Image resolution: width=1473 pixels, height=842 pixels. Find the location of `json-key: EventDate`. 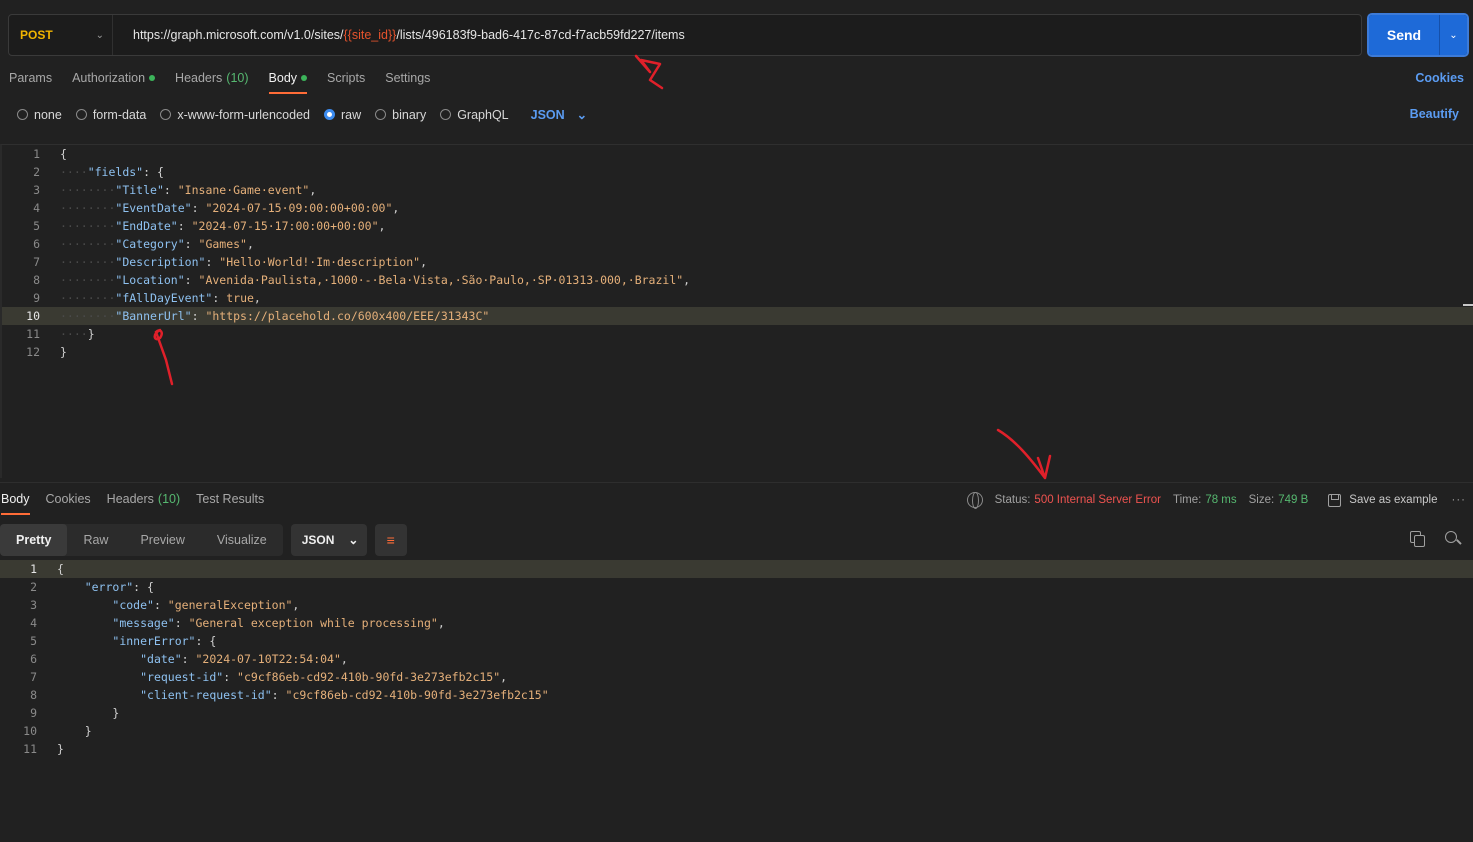

json-key: EventDate is located at coordinates (153, 208).